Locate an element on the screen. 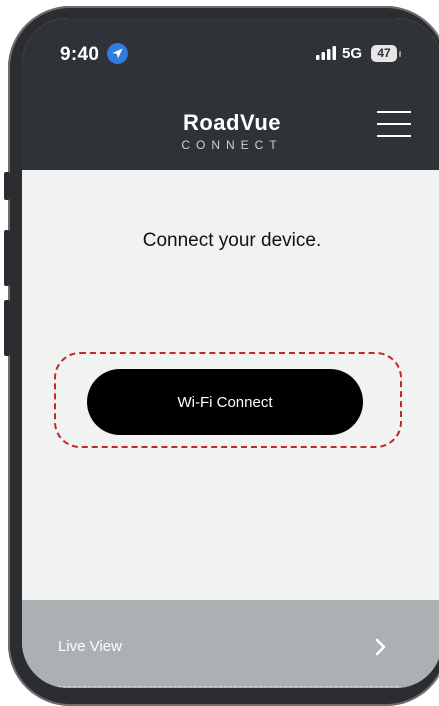  battery-icon: 47 is located at coordinates (384, 53).